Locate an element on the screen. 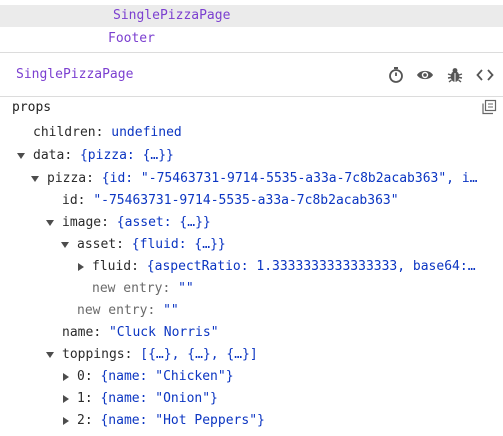  prop-key: pizza is located at coordinates (67, 178).